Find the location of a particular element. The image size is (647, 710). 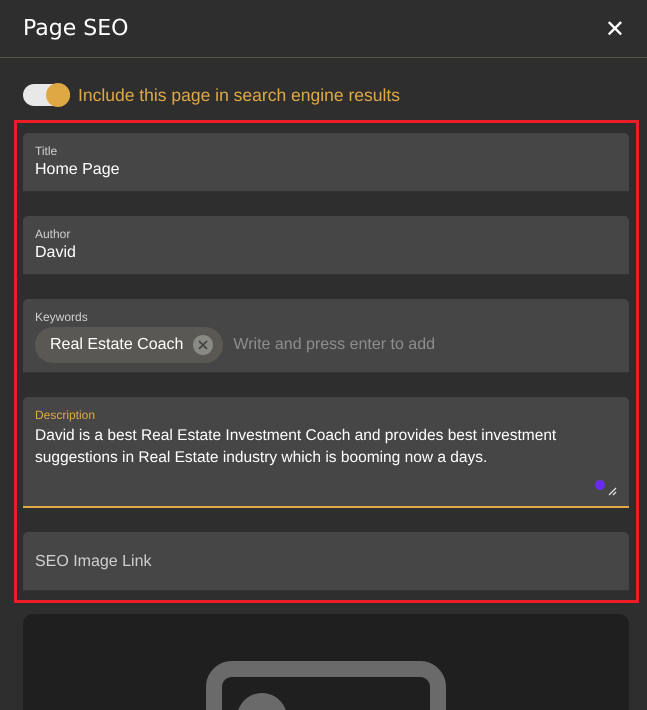

field-value: David is a best Real Estate Investment Coach and provides best investment suggestions in Real Estate industry which is booming now a days. is located at coordinates (296, 447).